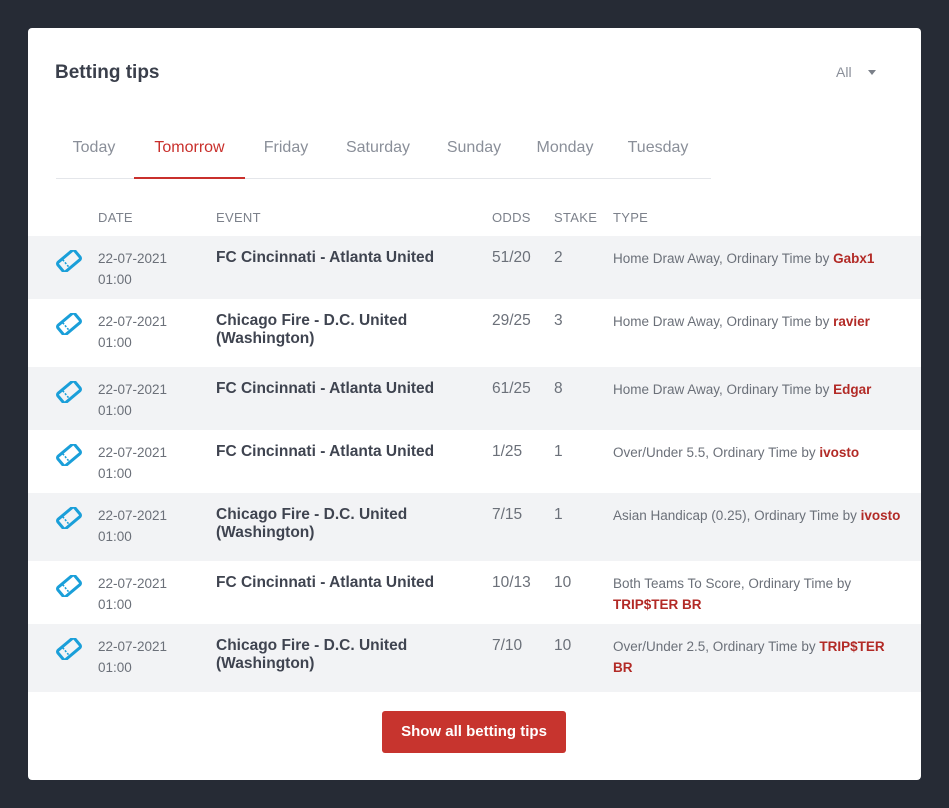 Image resolution: width=949 pixels, height=808 pixels. Describe the element at coordinates (732, 583) in the screenshot. I see `row-type-text: Both Teams To Score, Ordinary Time by` at that location.